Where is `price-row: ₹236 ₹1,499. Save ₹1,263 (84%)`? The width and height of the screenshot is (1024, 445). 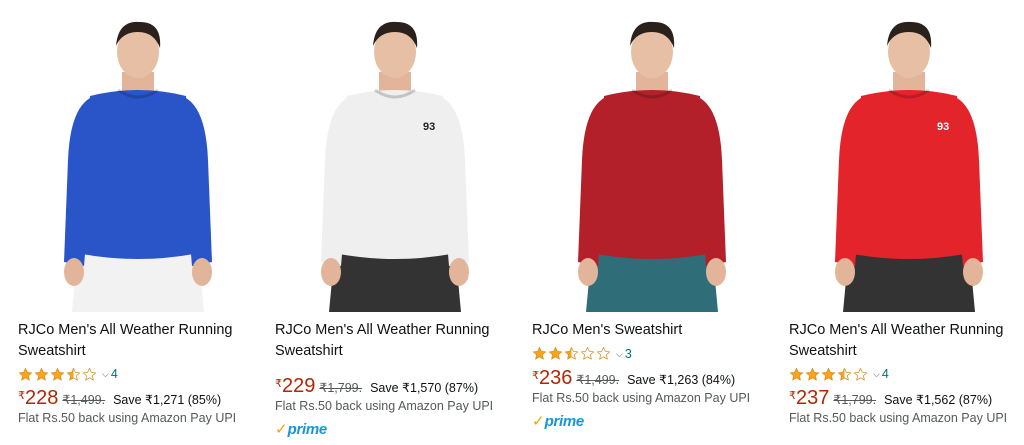
price-row: ₹236 ₹1,499. Save ₹1,263 (84%) is located at coordinates (633, 378).